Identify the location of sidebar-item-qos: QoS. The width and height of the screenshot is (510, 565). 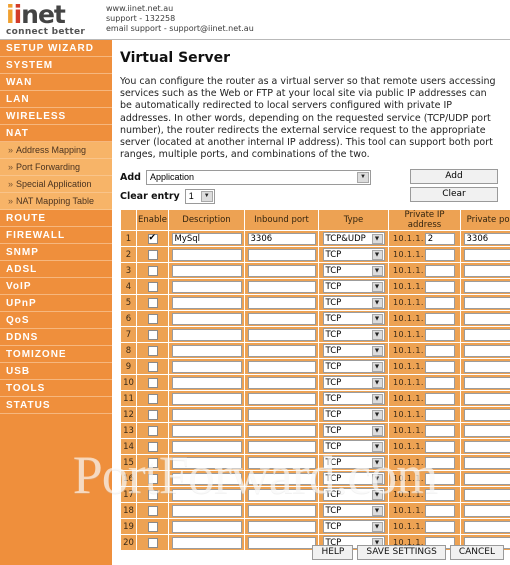
(56, 320).